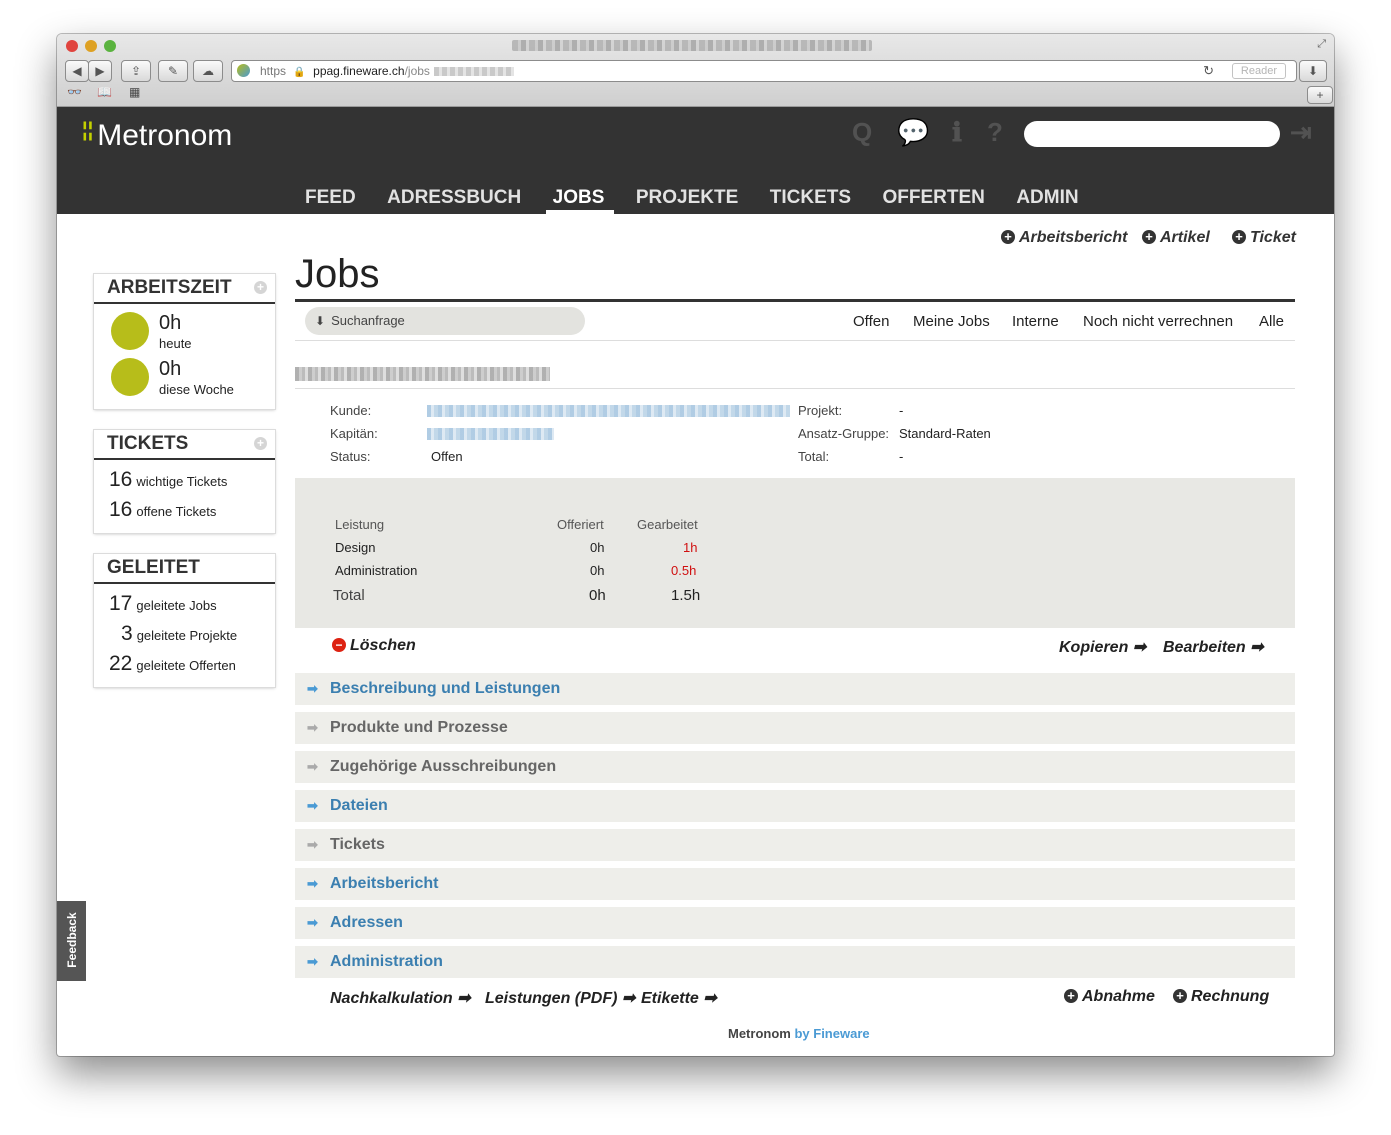 Image resolution: width=1391 pixels, height=1135 pixels. I want to click on column-header-offeriert: Offeriert, so click(580, 524).